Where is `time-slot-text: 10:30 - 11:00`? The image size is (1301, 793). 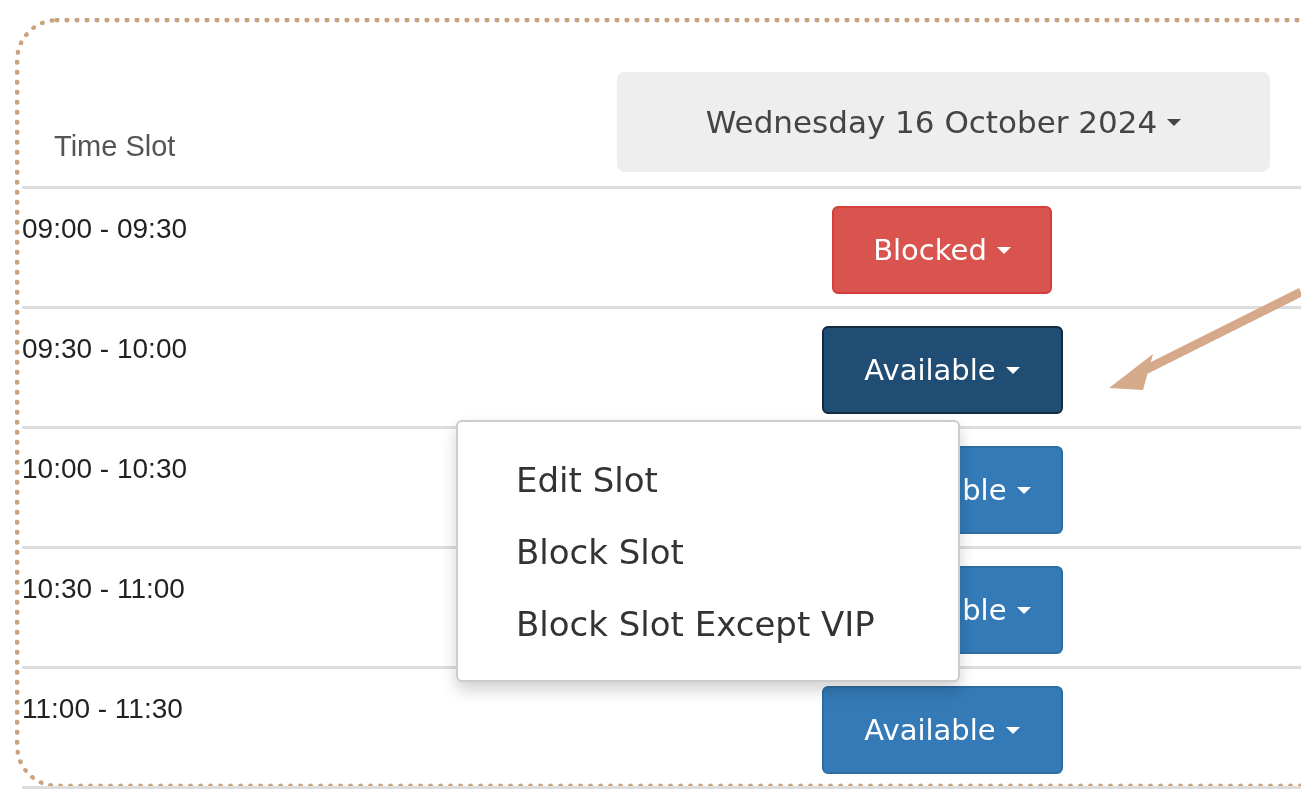 time-slot-text: 10:30 - 11:00 is located at coordinates (103, 588).